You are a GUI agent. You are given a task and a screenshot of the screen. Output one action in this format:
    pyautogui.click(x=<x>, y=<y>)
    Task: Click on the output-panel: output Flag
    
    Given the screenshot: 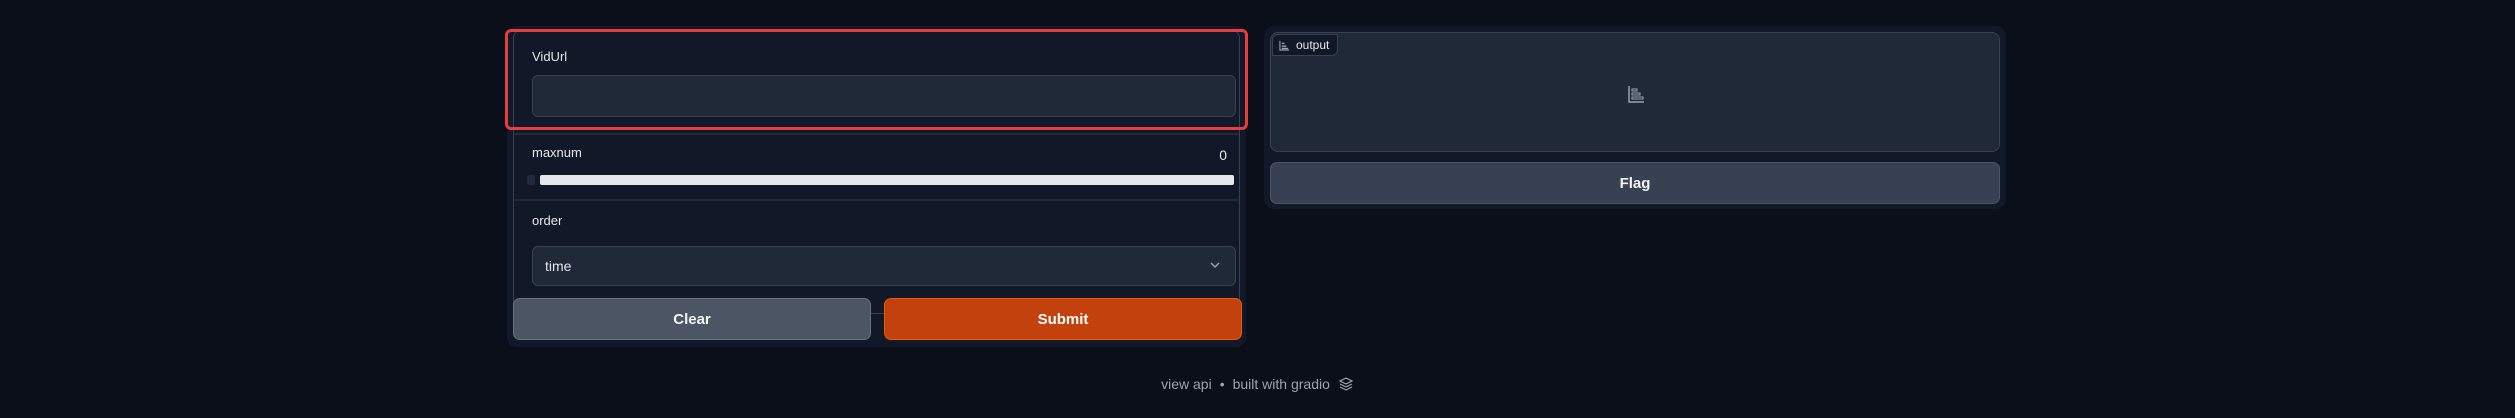 What is the action you would take?
    pyautogui.click(x=1635, y=117)
    